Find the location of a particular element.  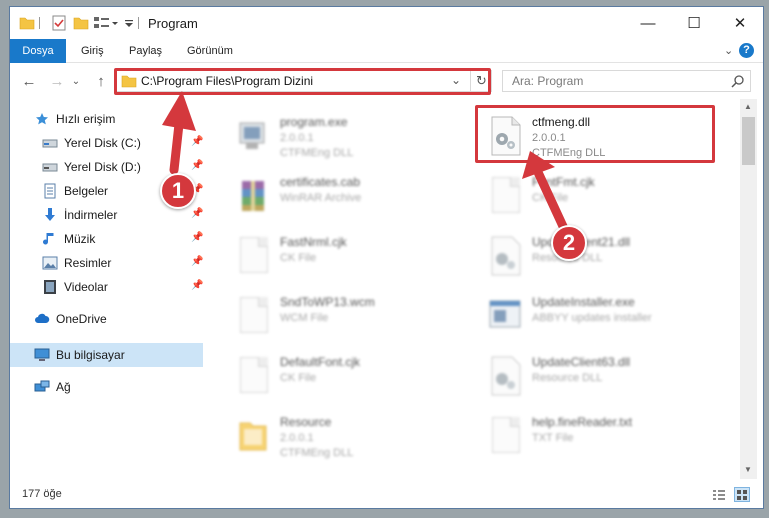

callout-2: 2 is located at coordinates (569, 243).